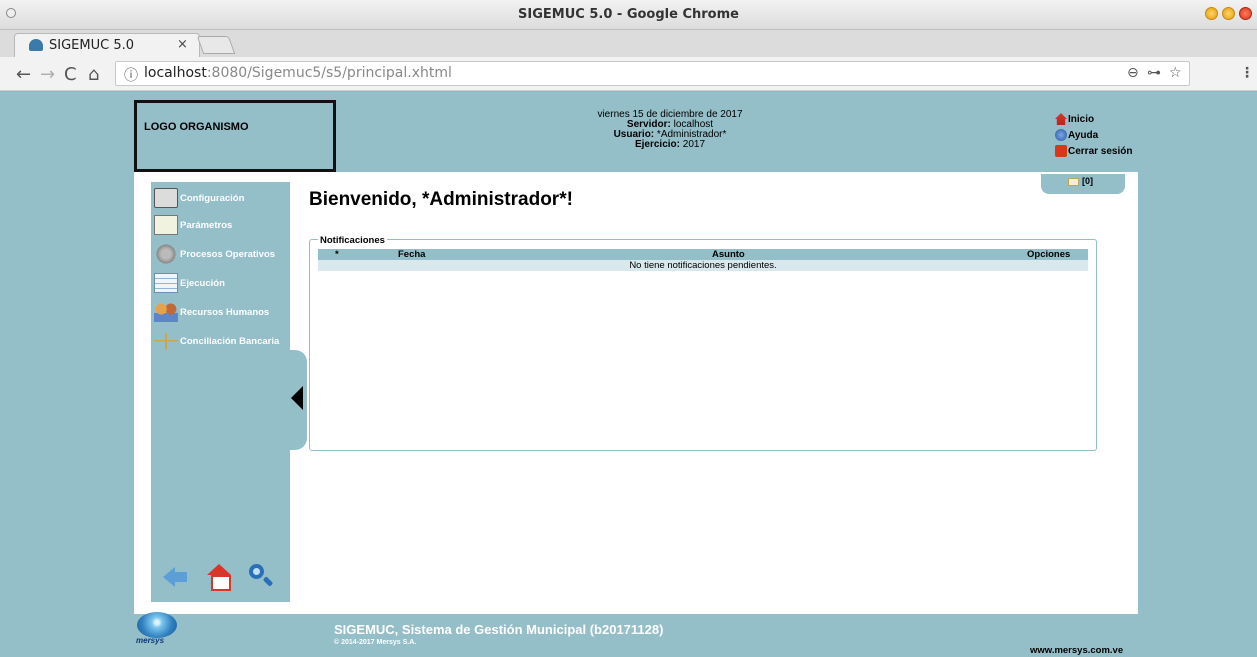 The height and width of the screenshot is (657, 1257). I want to click on back-arrow-icon, so click(176, 577).